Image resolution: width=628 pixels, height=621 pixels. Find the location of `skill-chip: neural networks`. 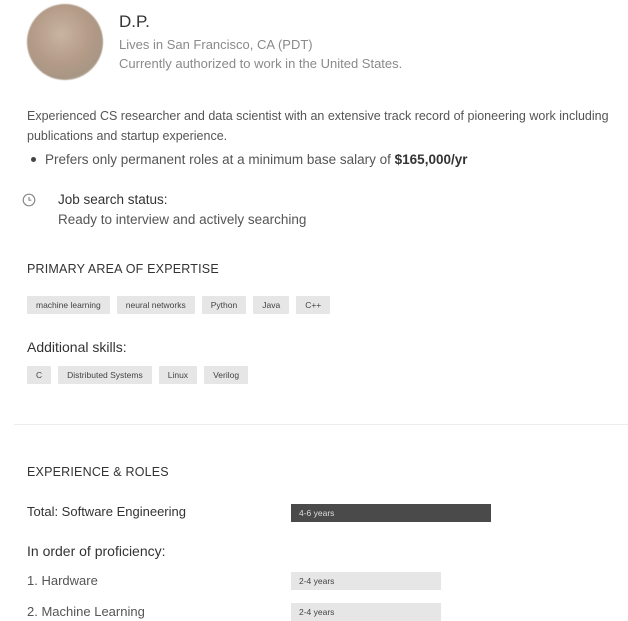

skill-chip: neural networks is located at coordinates (155, 305).